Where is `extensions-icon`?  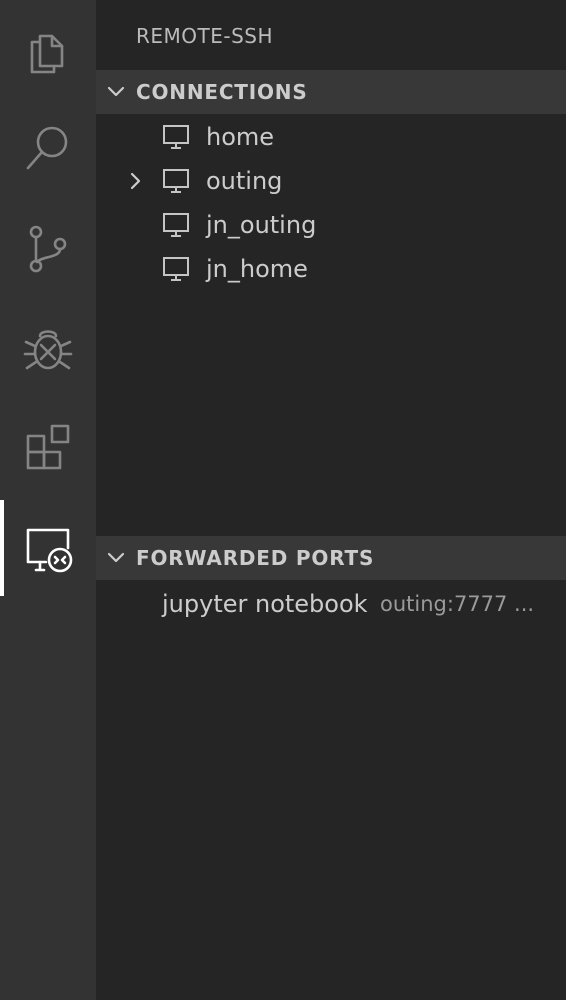 extensions-icon is located at coordinates (48, 447).